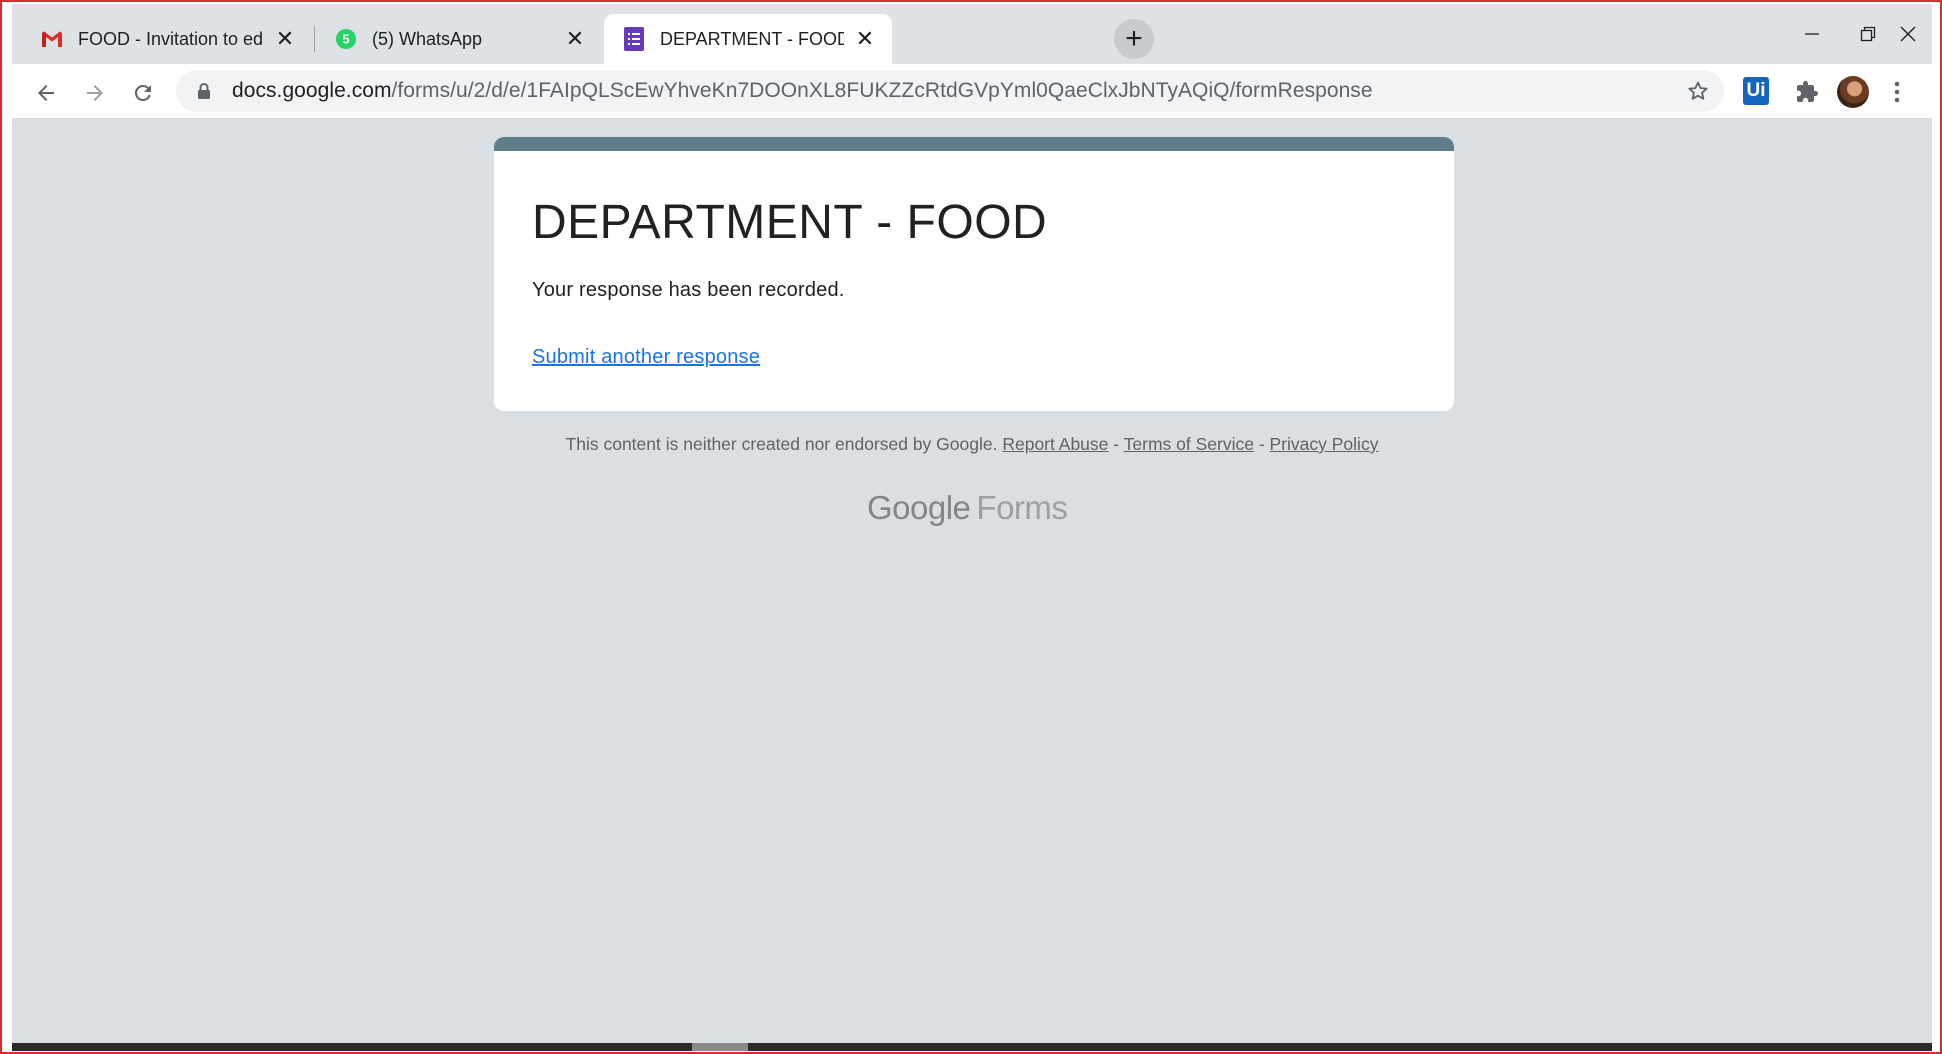 Image resolution: width=1942 pixels, height=1054 pixels. Describe the element at coordinates (752, 38) in the screenshot. I see `tab-title: DEPARTMENT - FOOD` at that location.